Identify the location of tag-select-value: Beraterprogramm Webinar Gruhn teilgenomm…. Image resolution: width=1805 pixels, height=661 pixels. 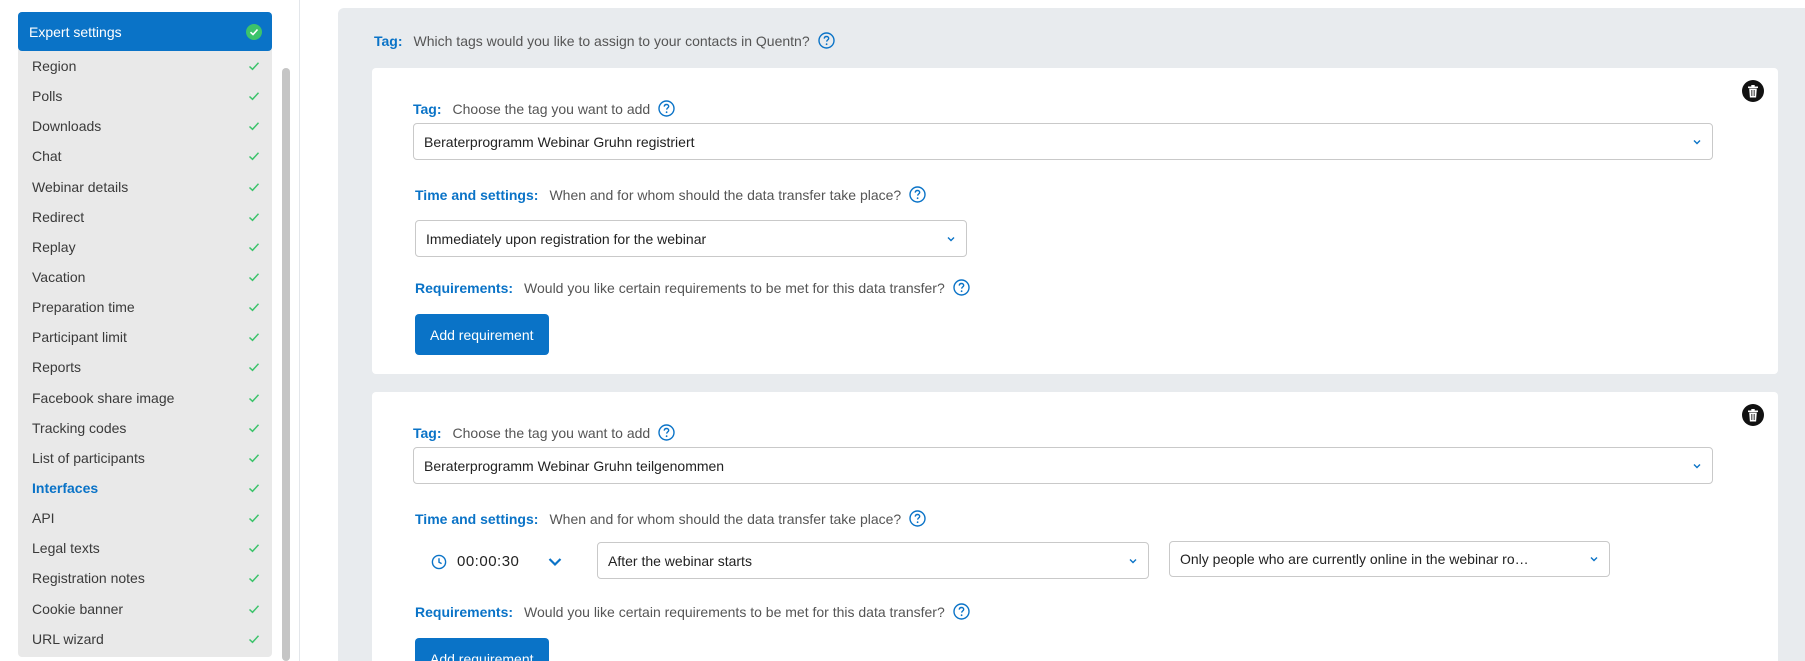
(574, 465).